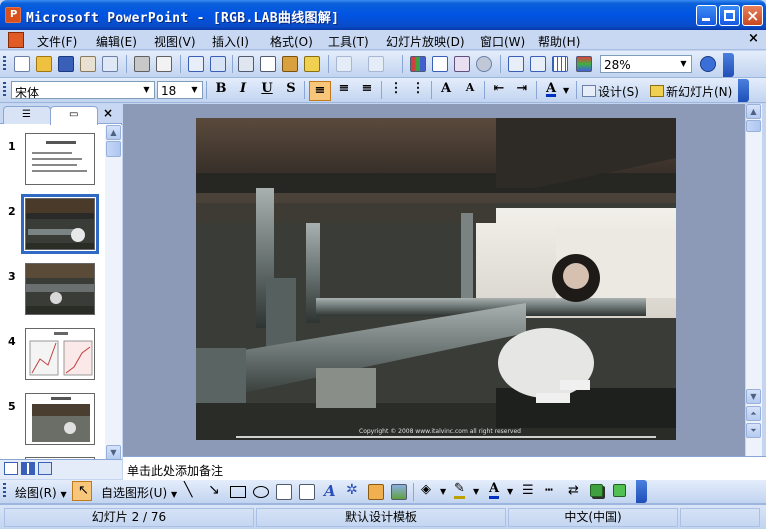 The height and width of the screenshot is (529, 766). I want to click on redo-button, so click(376, 64).